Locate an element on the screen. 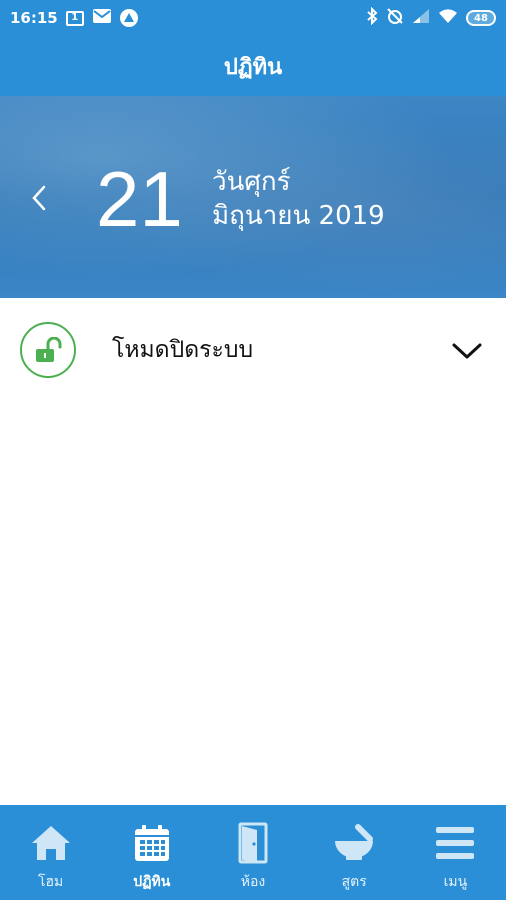 The height and width of the screenshot is (900, 506). gmail-icon is located at coordinates (102, 18).